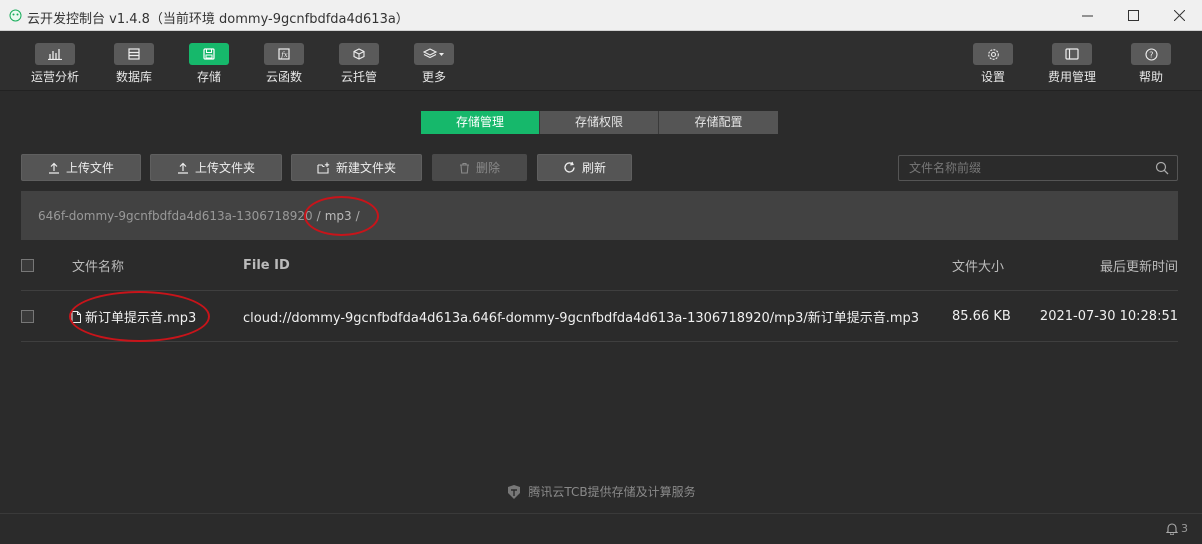 The height and width of the screenshot is (544, 1202). What do you see at coordinates (224, 168) in the screenshot?
I see `upload-folder-label: 上传文件夹` at bounding box center [224, 168].